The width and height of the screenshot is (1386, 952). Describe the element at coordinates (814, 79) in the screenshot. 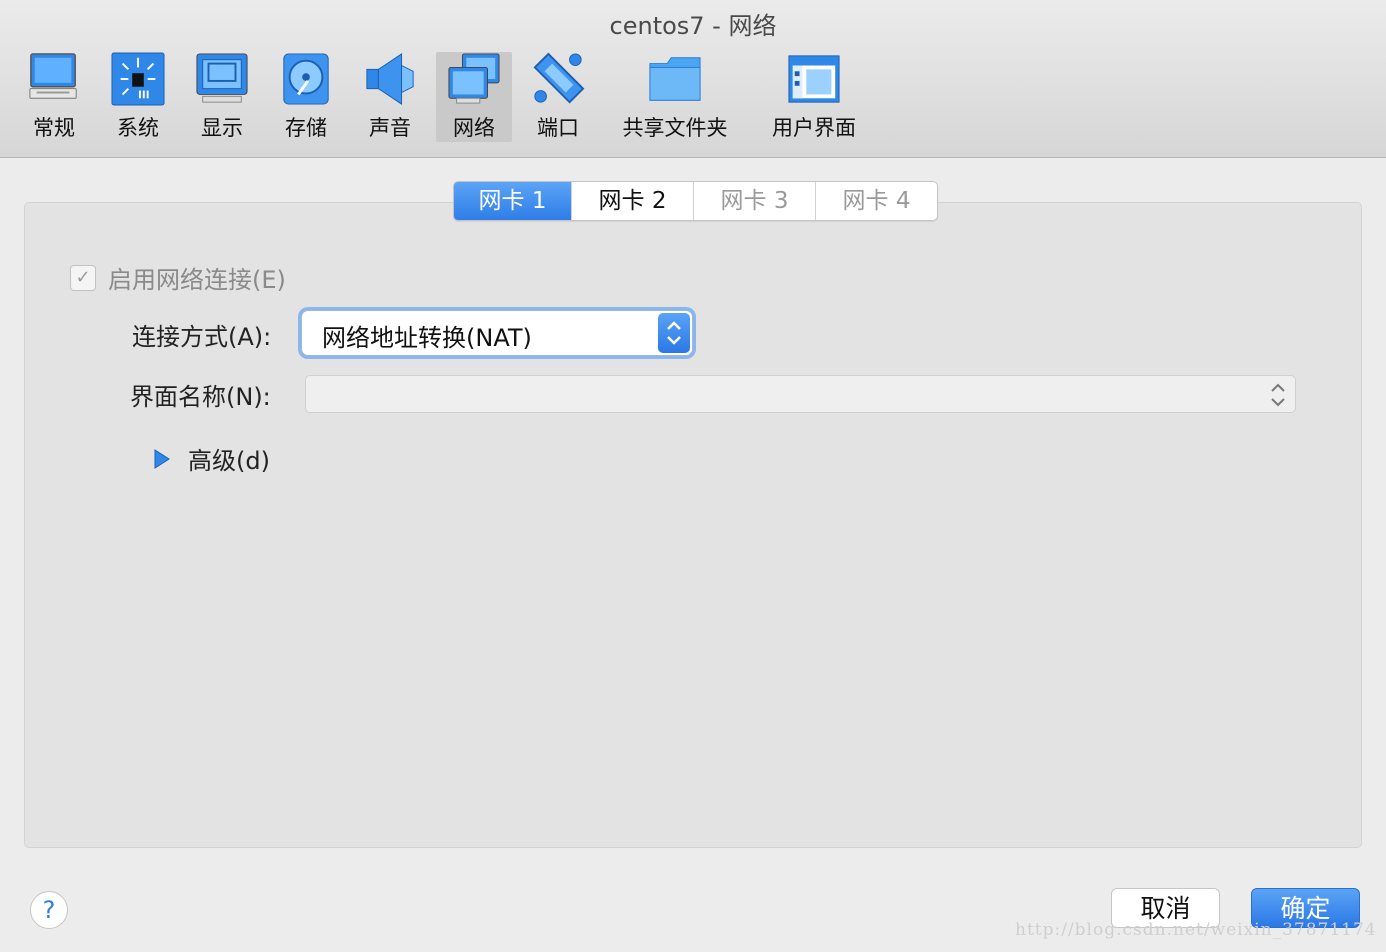

I see `window-layout-icon` at that location.